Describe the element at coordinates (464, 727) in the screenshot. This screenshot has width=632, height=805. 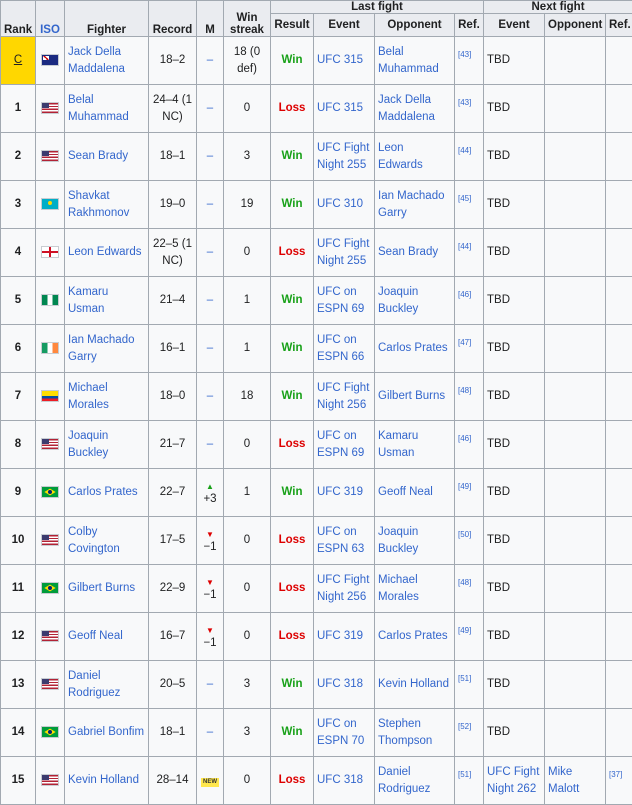
I see `ref-link: [52]` at that location.